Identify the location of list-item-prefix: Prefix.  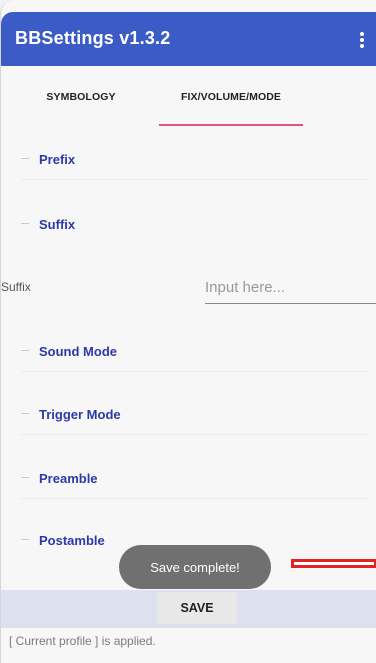
(188, 160).